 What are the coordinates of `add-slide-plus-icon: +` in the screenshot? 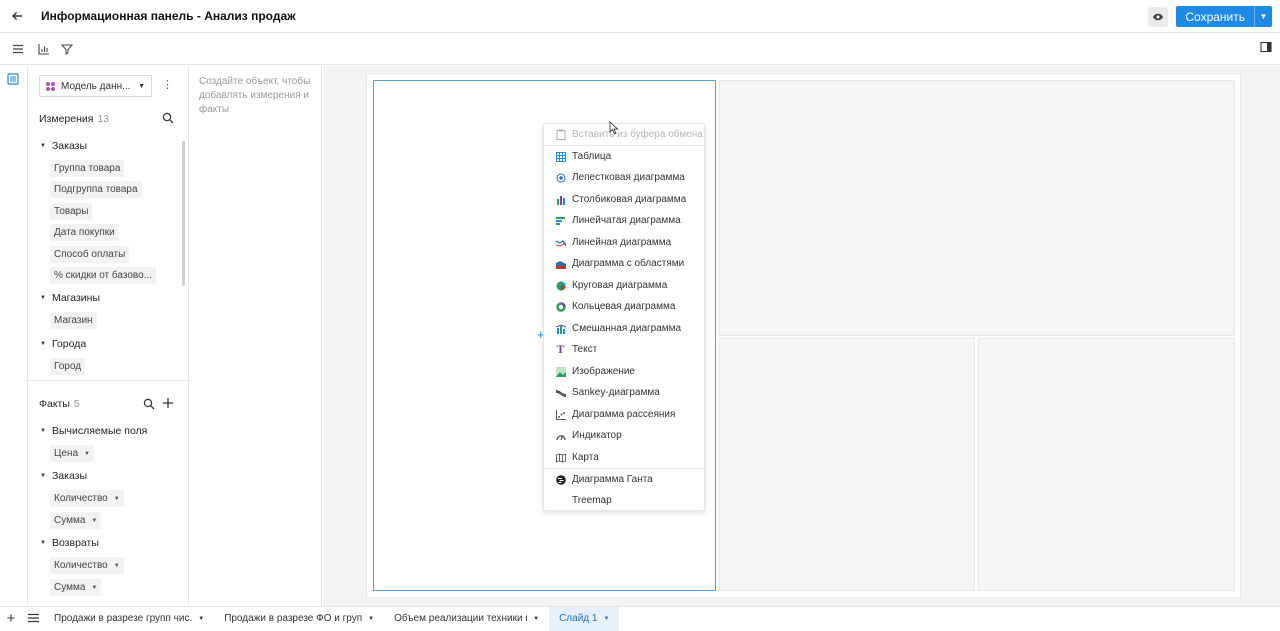 It's located at (11, 618).